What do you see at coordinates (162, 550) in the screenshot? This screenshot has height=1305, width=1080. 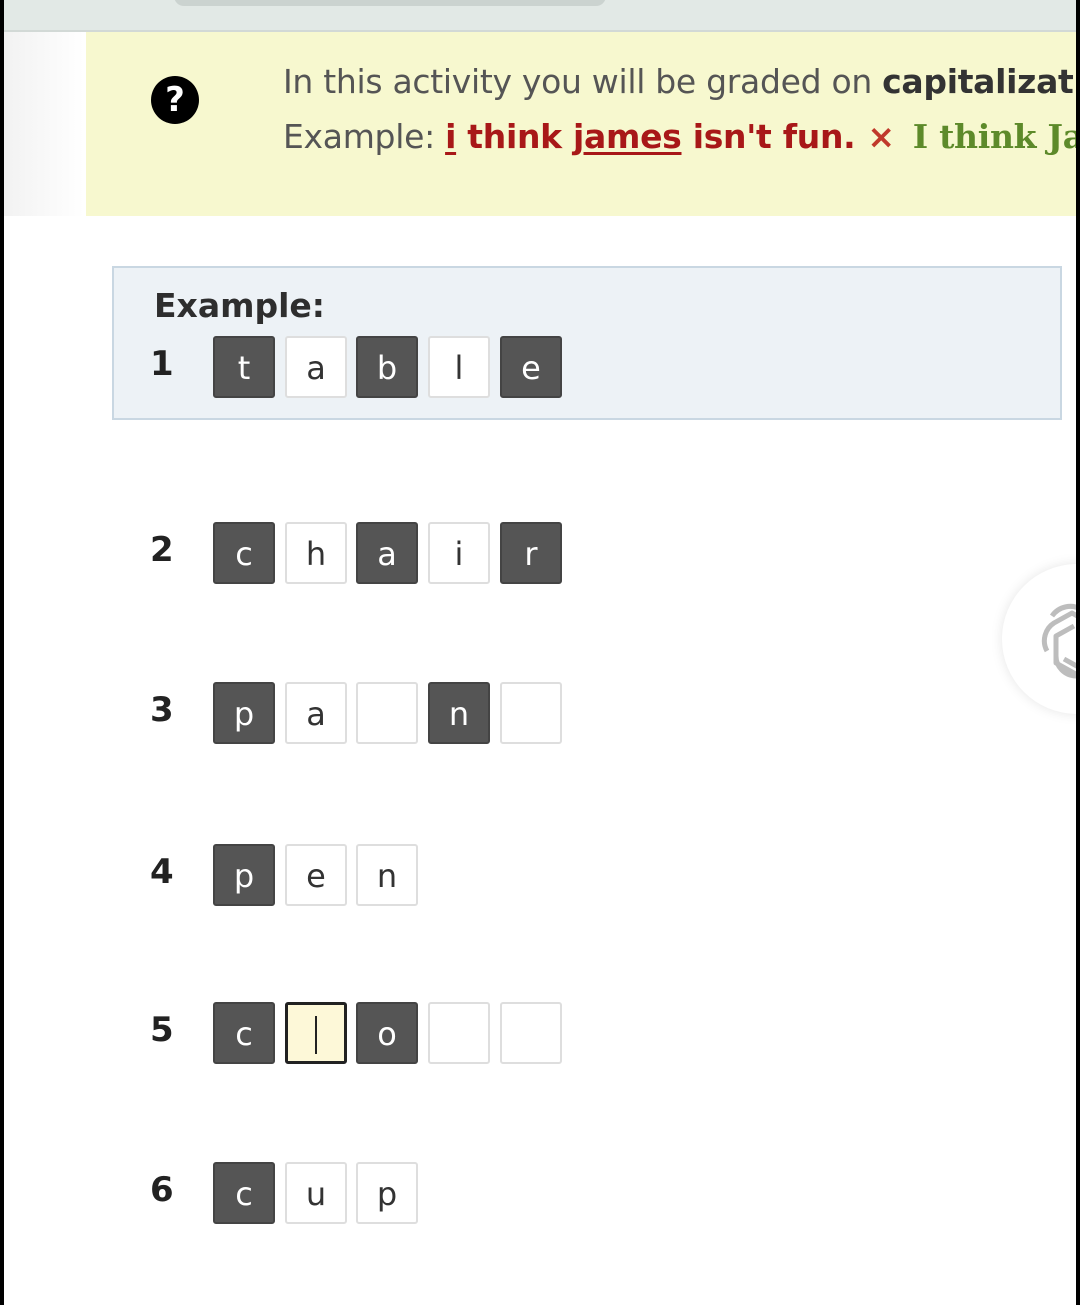 I see `row-number: 2` at bounding box center [162, 550].